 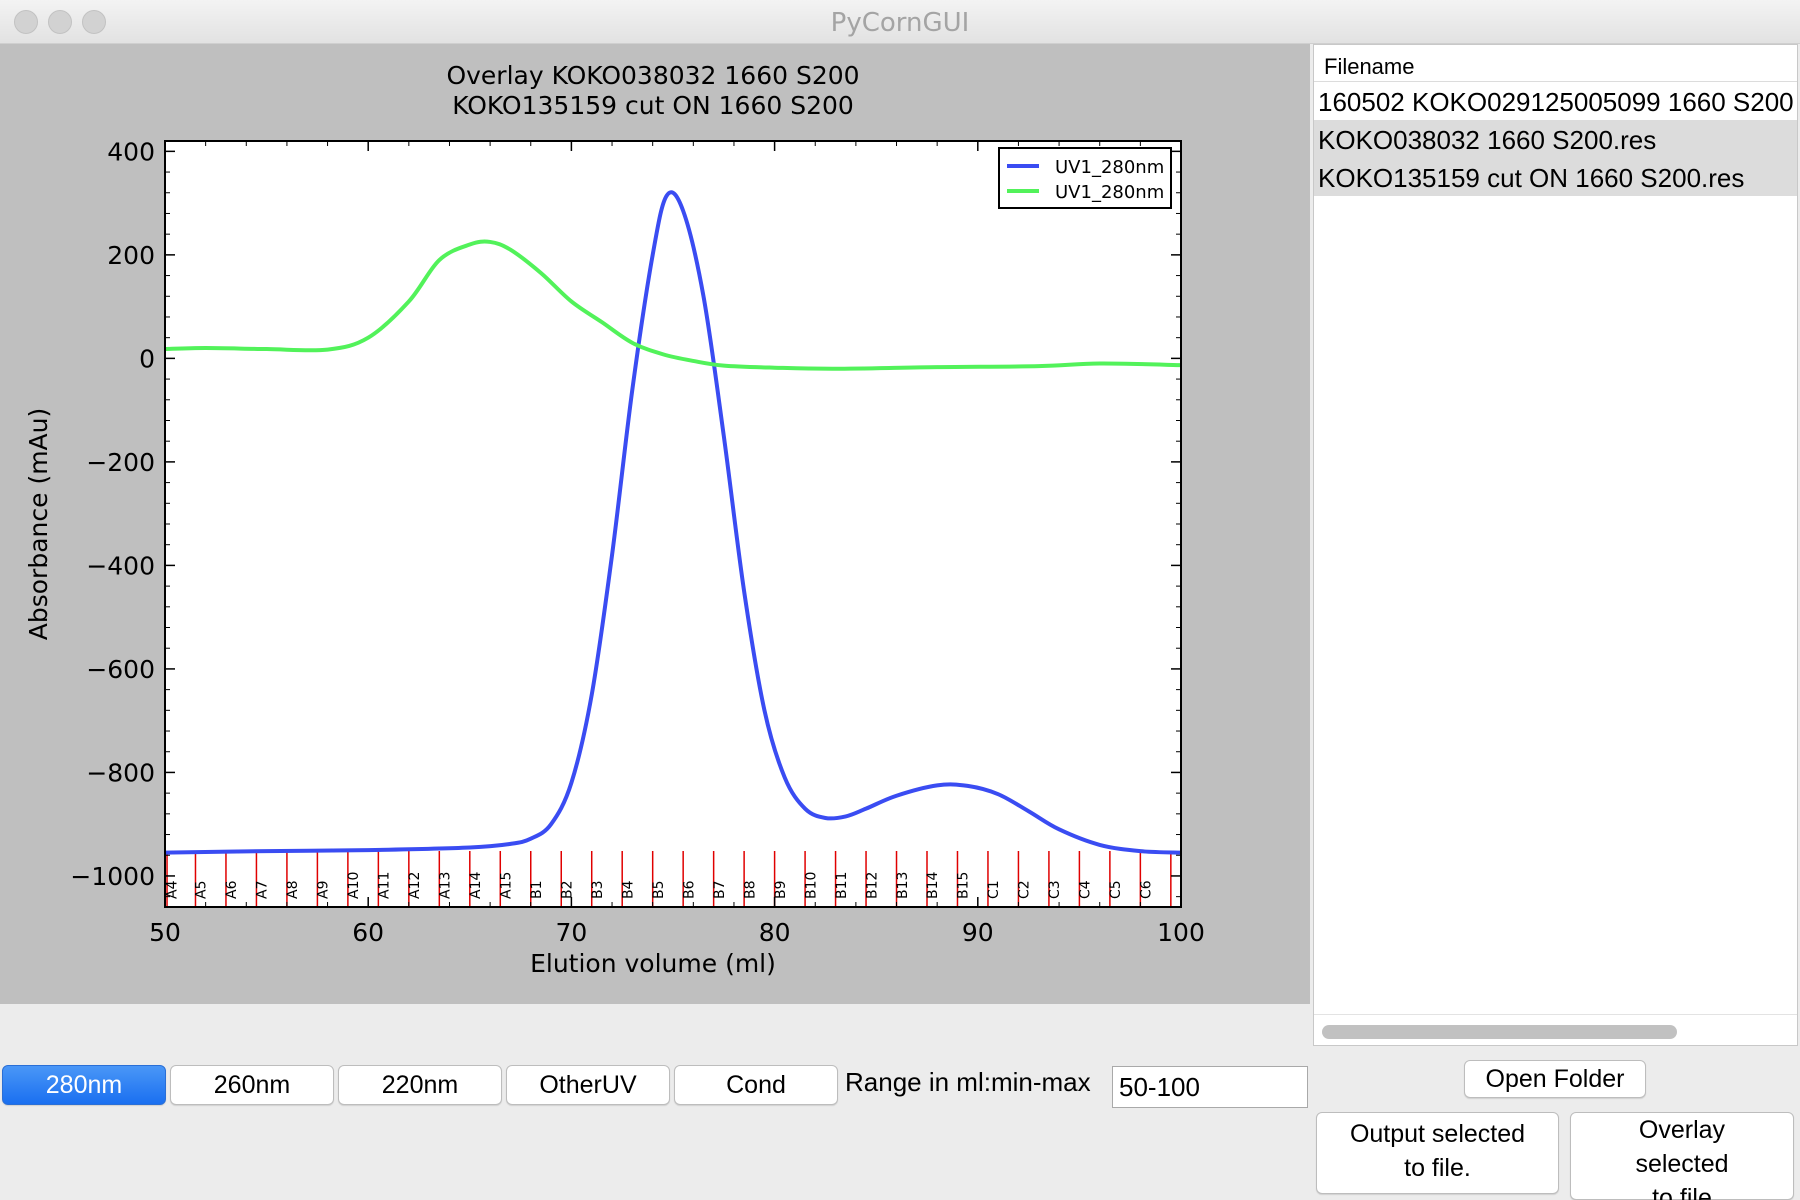 I want to click on x-tick-label: 100, so click(x=1181, y=932).